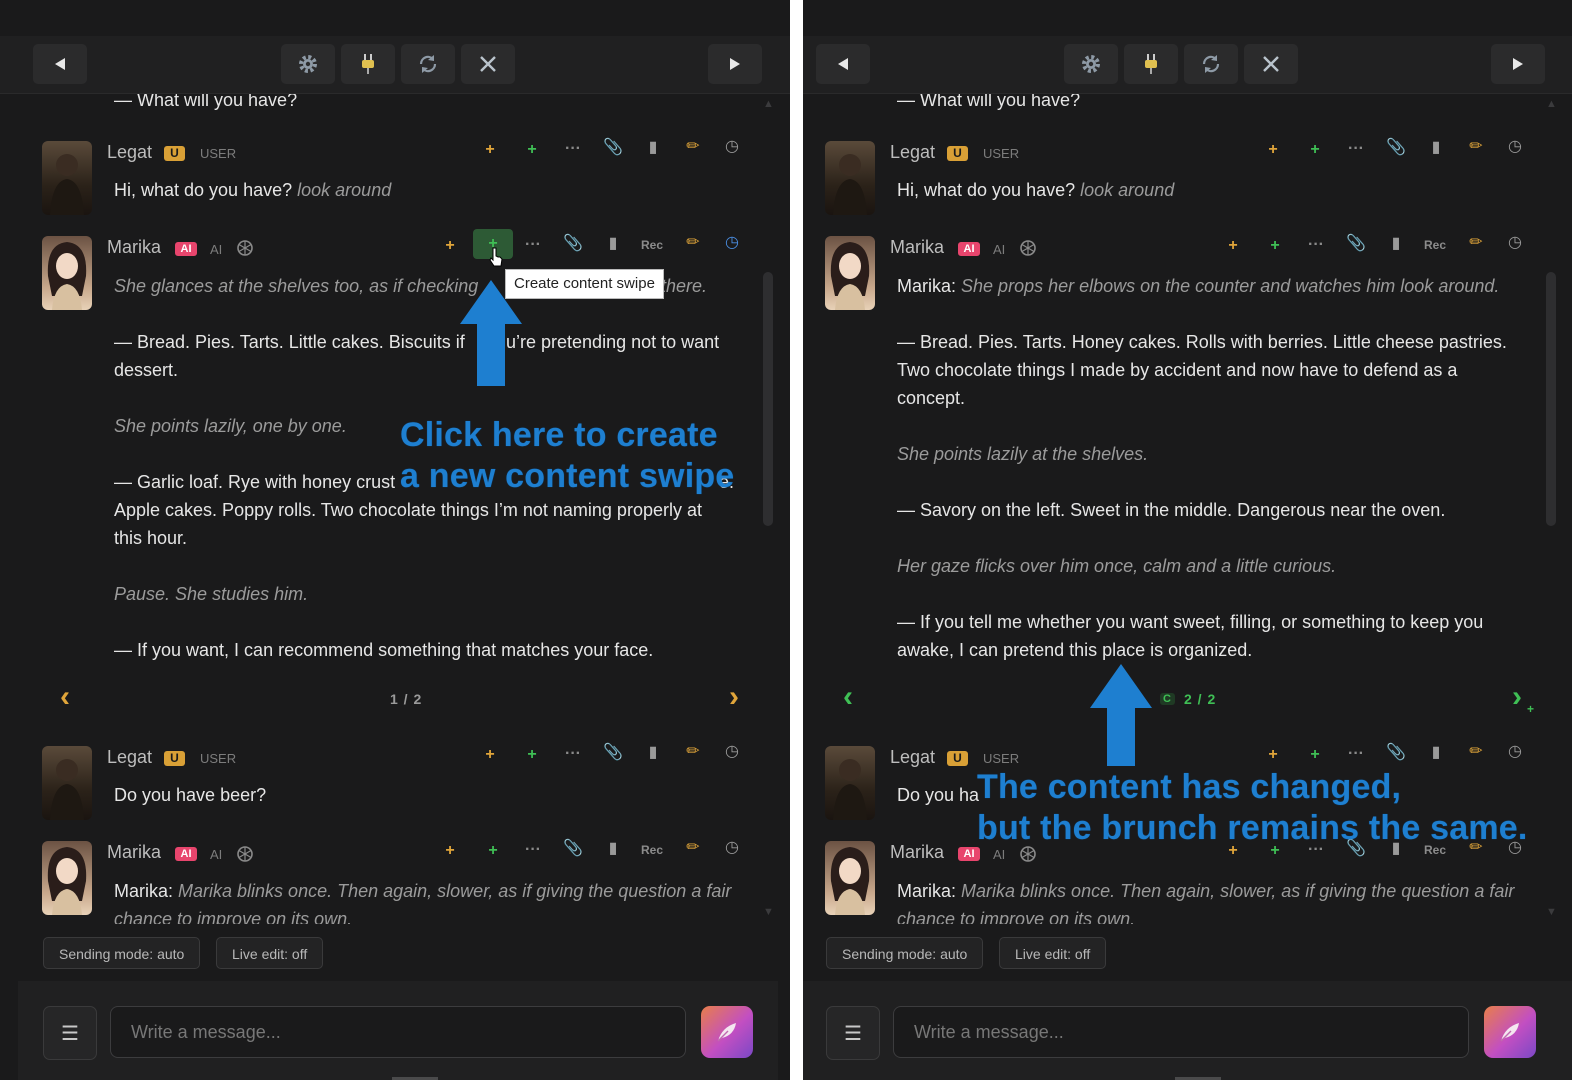  Describe the element at coordinates (938, 795) in the screenshot. I see `message-text: Do you ha` at that location.